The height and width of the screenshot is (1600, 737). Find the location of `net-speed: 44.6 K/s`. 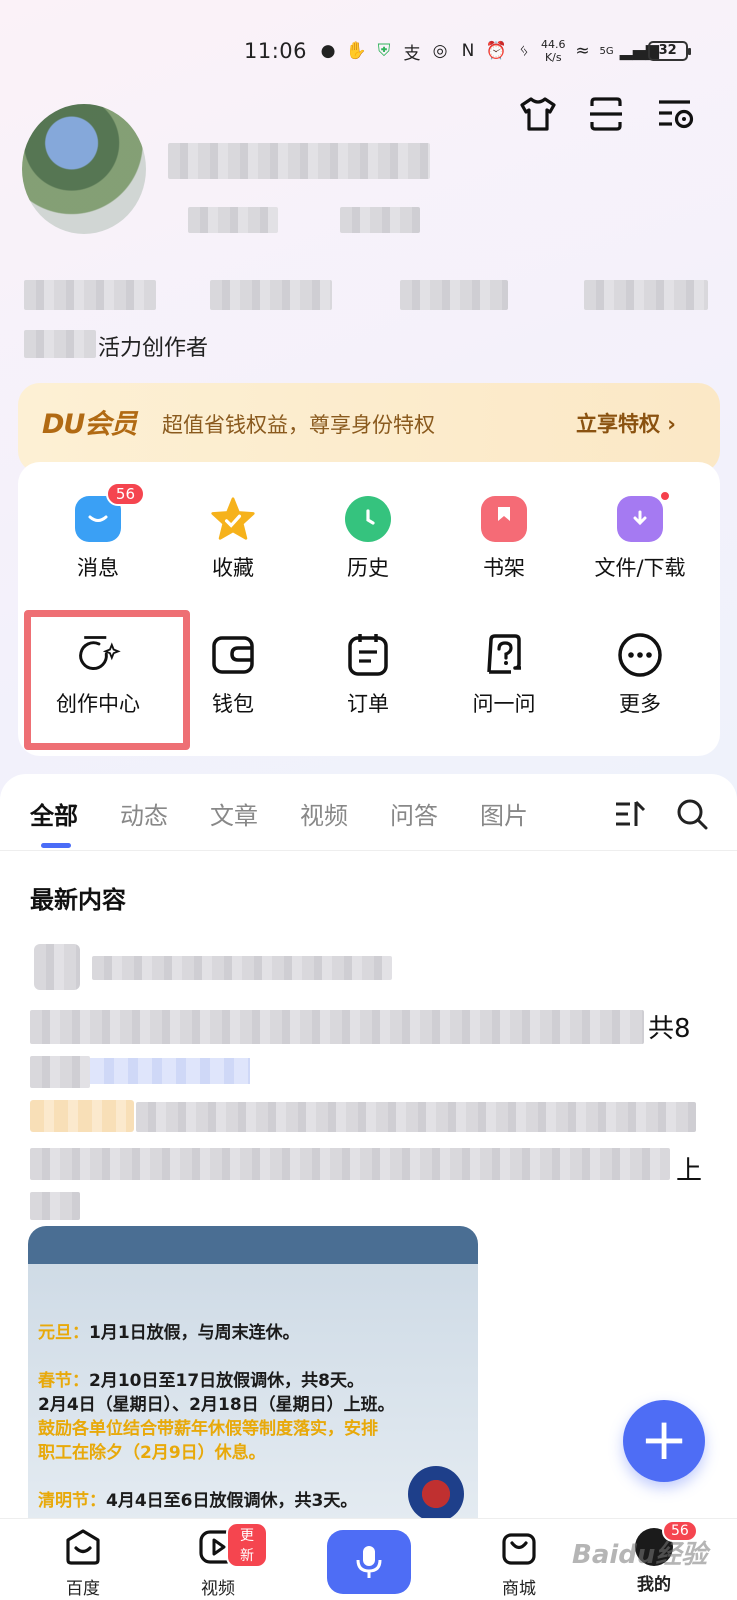

net-speed: 44.6 K/s is located at coordinates (553, 51).